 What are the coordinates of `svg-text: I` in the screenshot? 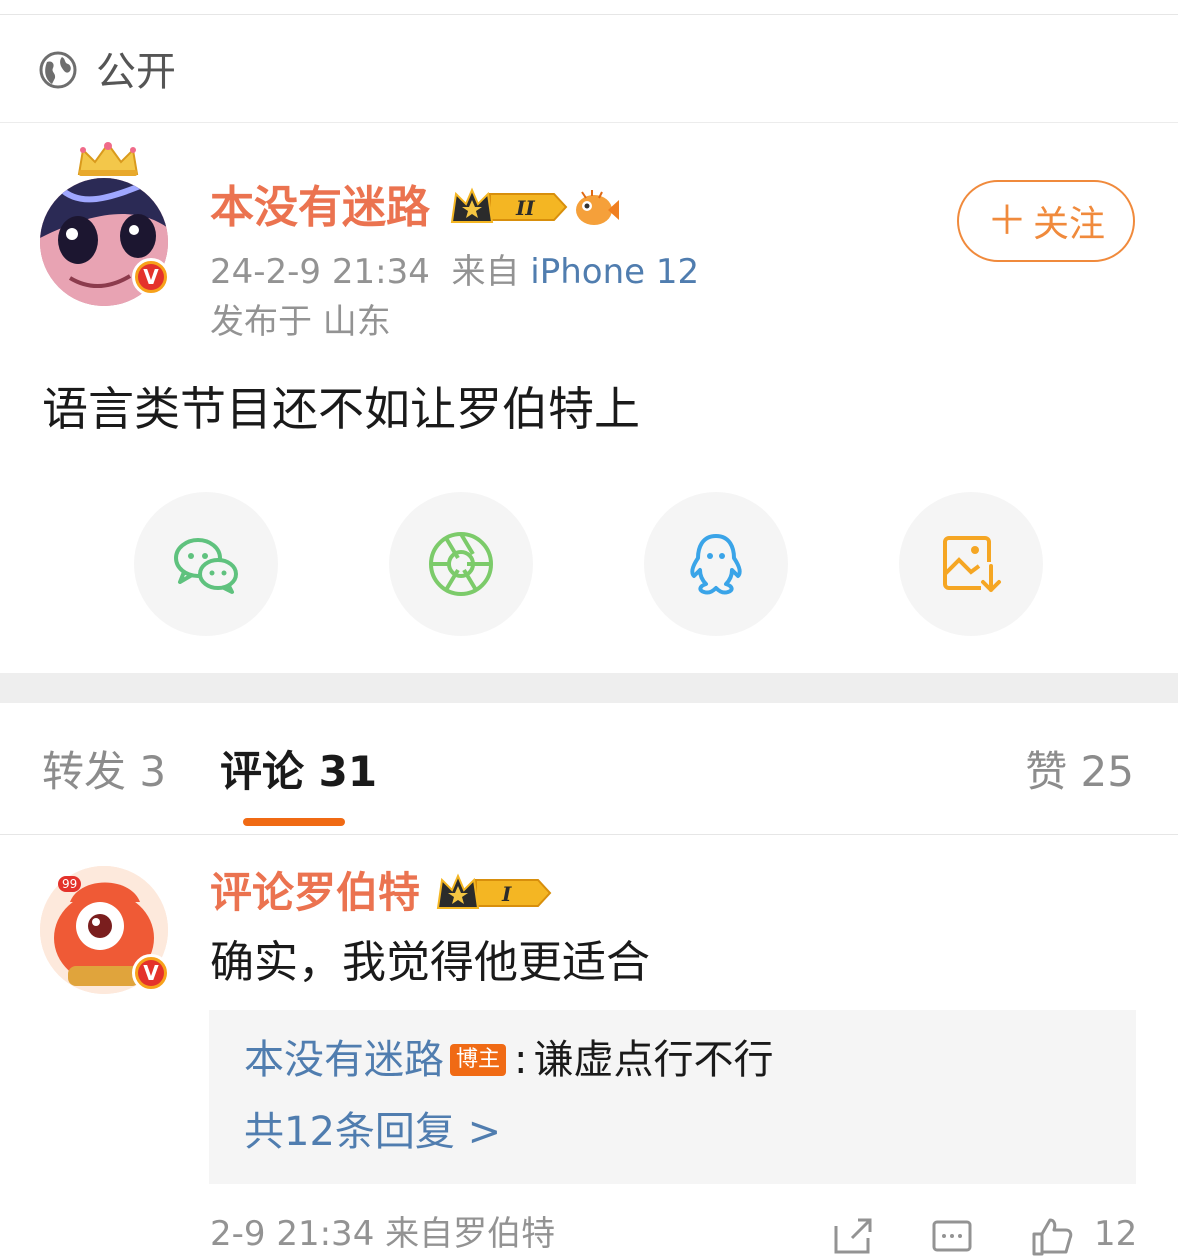 It's located at (506, 894).